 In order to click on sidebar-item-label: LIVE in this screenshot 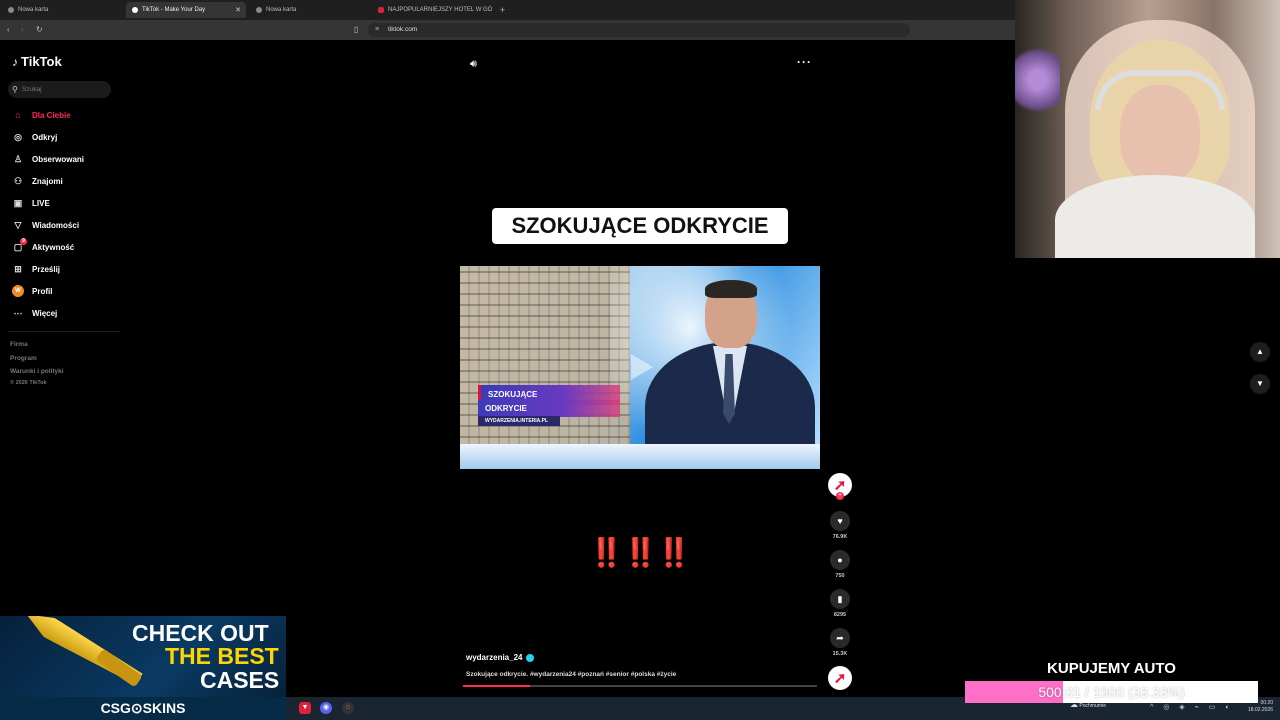, I will do `click(41, 203)`.